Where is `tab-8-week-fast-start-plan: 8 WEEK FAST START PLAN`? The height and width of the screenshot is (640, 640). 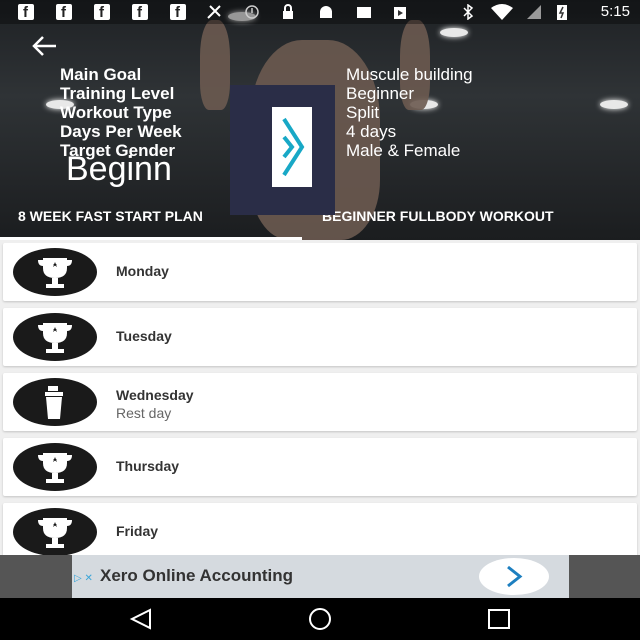 tab-8-week-fast-start-plan: 8 WEEK FAST START PLAN is located at coordinates (110, 216).